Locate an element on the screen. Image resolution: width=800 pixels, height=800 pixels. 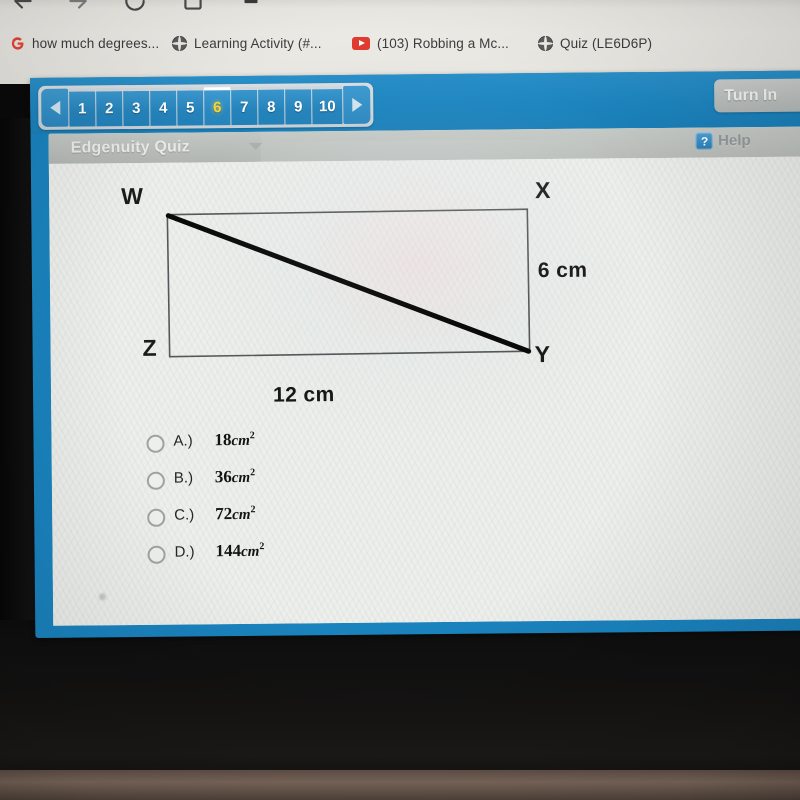
height-dimension-label: 6 cm is located at coordinates (562, 270).